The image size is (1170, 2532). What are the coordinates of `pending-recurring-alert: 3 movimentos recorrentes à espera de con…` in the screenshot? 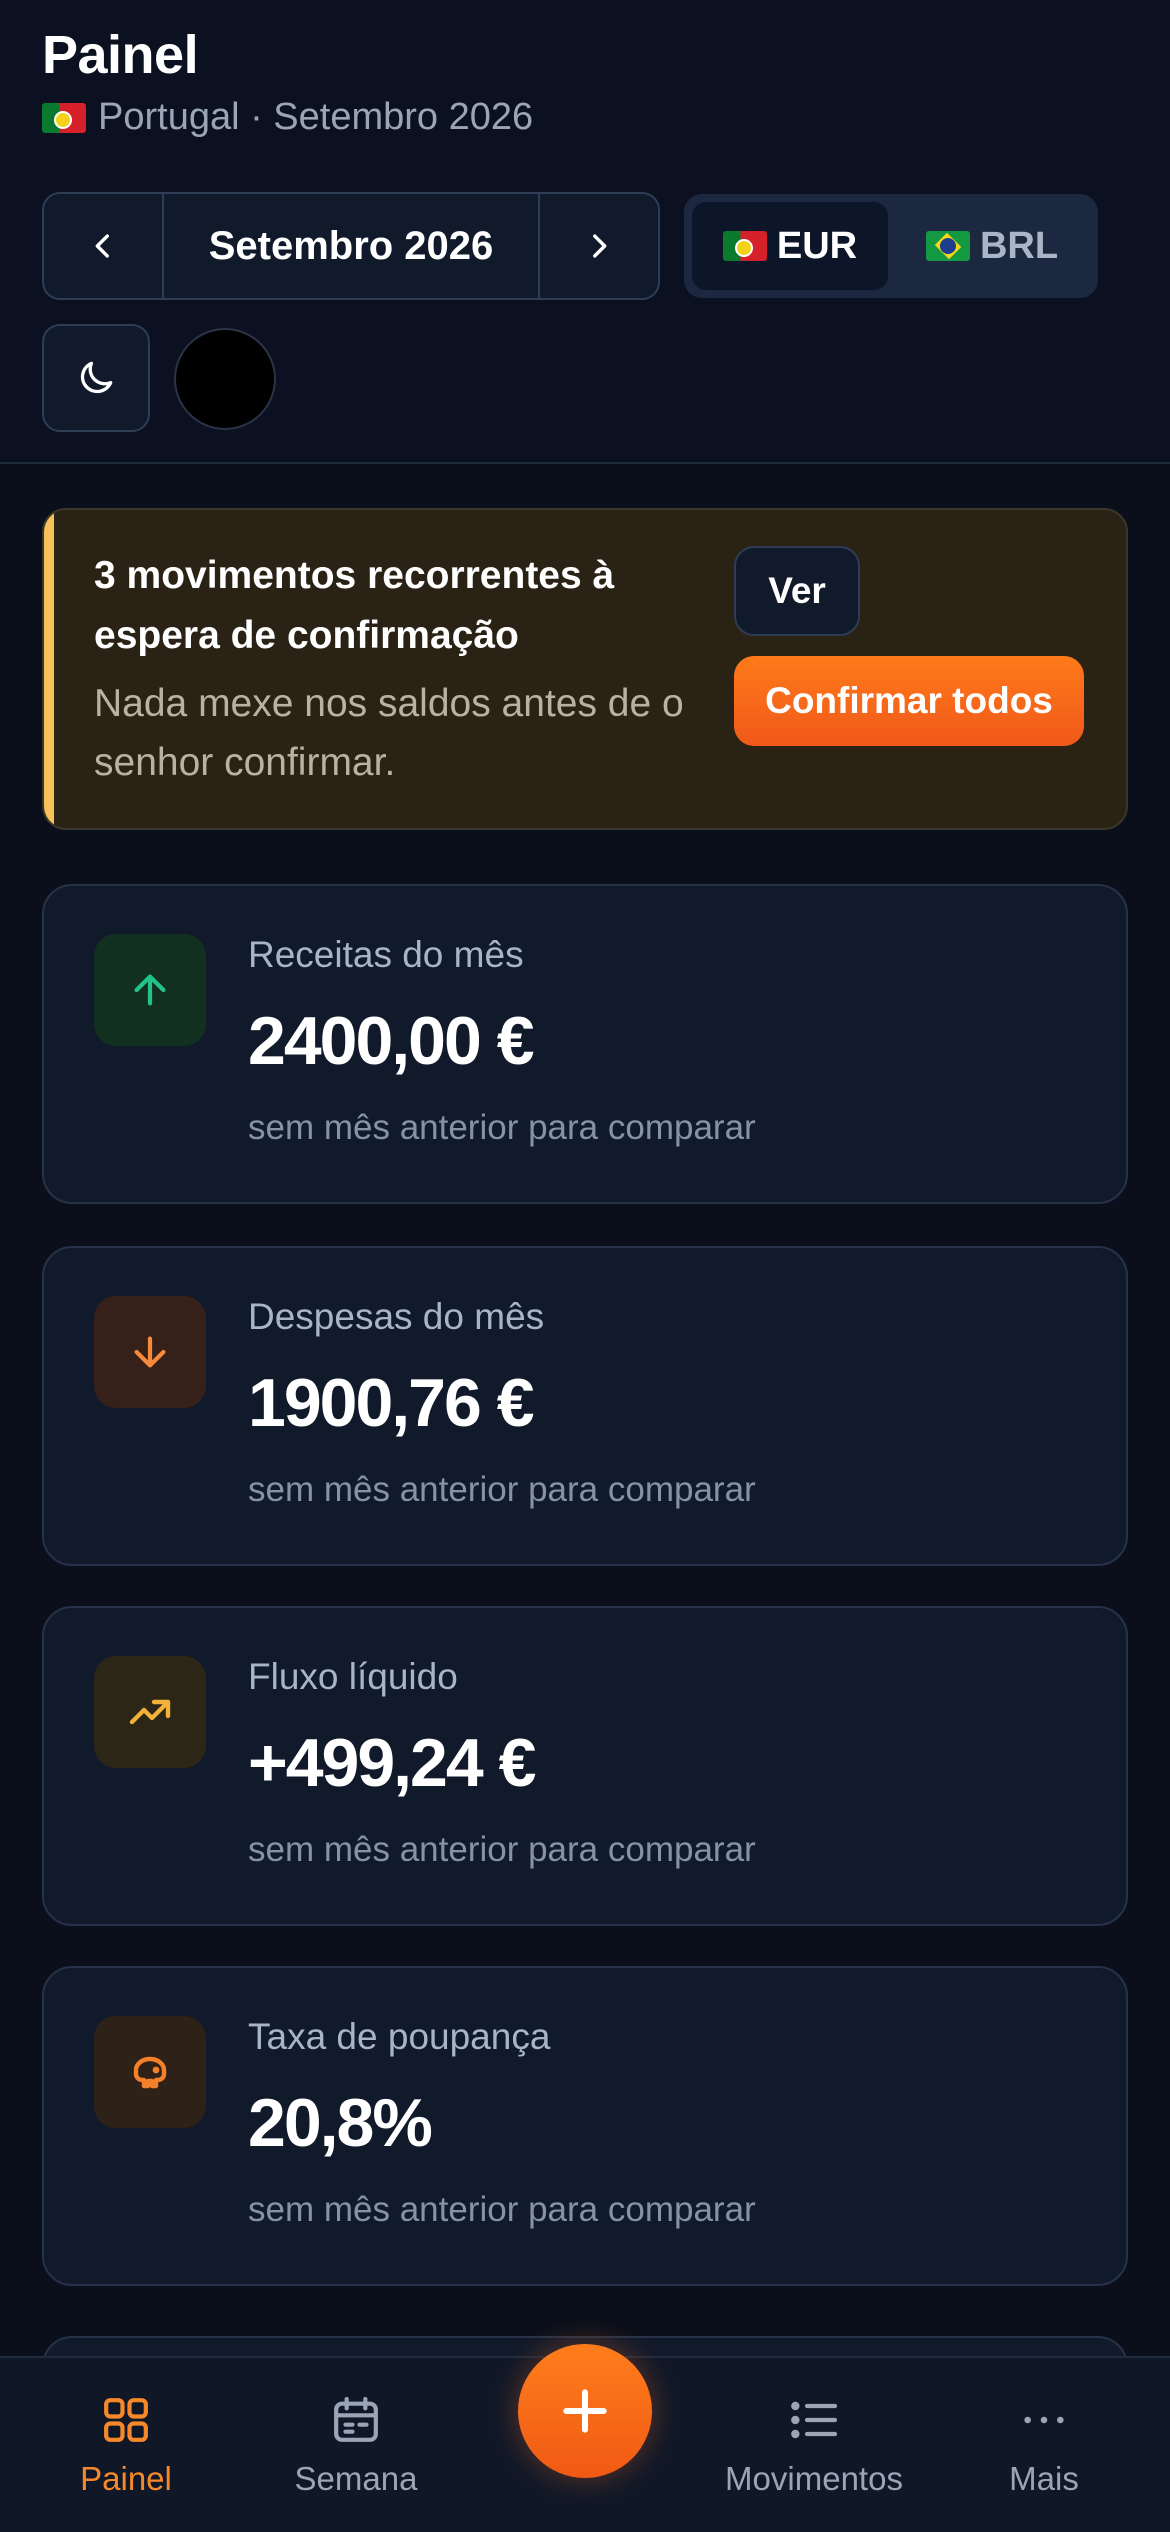 It's located at (585, 669).